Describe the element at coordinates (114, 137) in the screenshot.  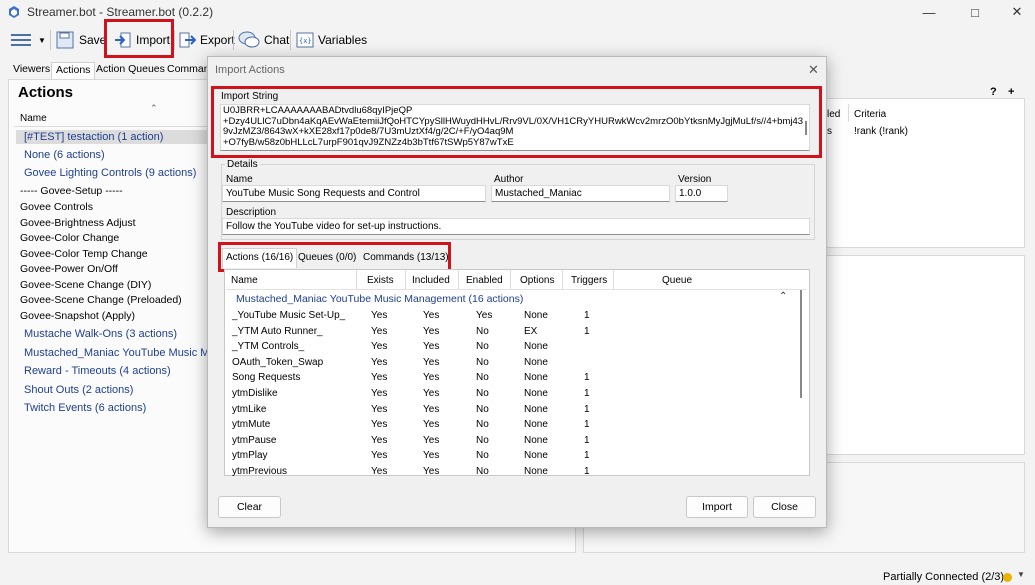
I see `action-group: [#TEST] testaction (1 action)` at that location.